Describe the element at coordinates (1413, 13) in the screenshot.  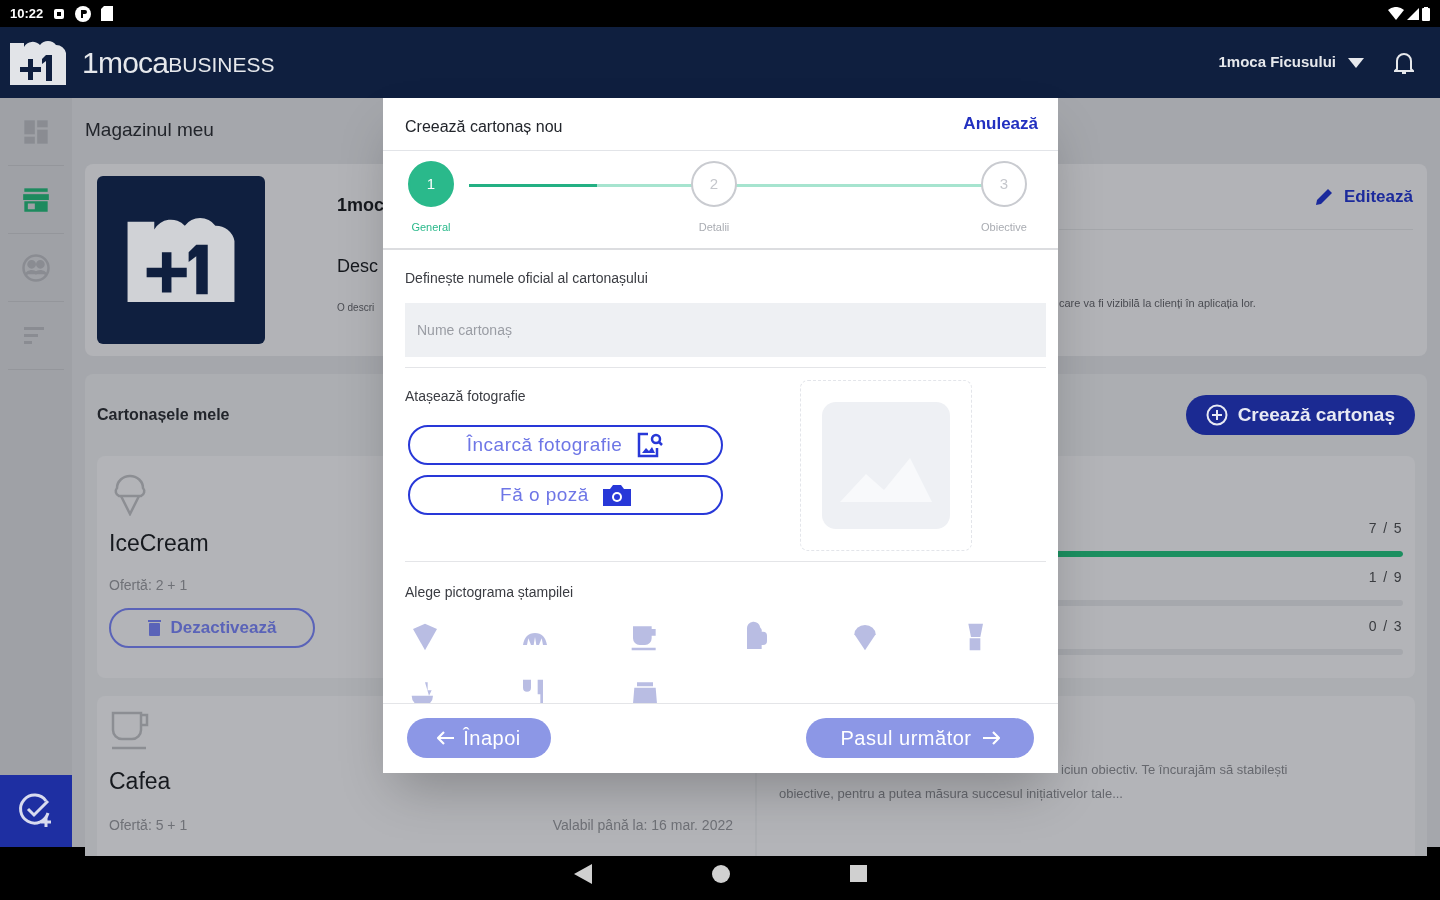
I see `signal-icon` at that location.